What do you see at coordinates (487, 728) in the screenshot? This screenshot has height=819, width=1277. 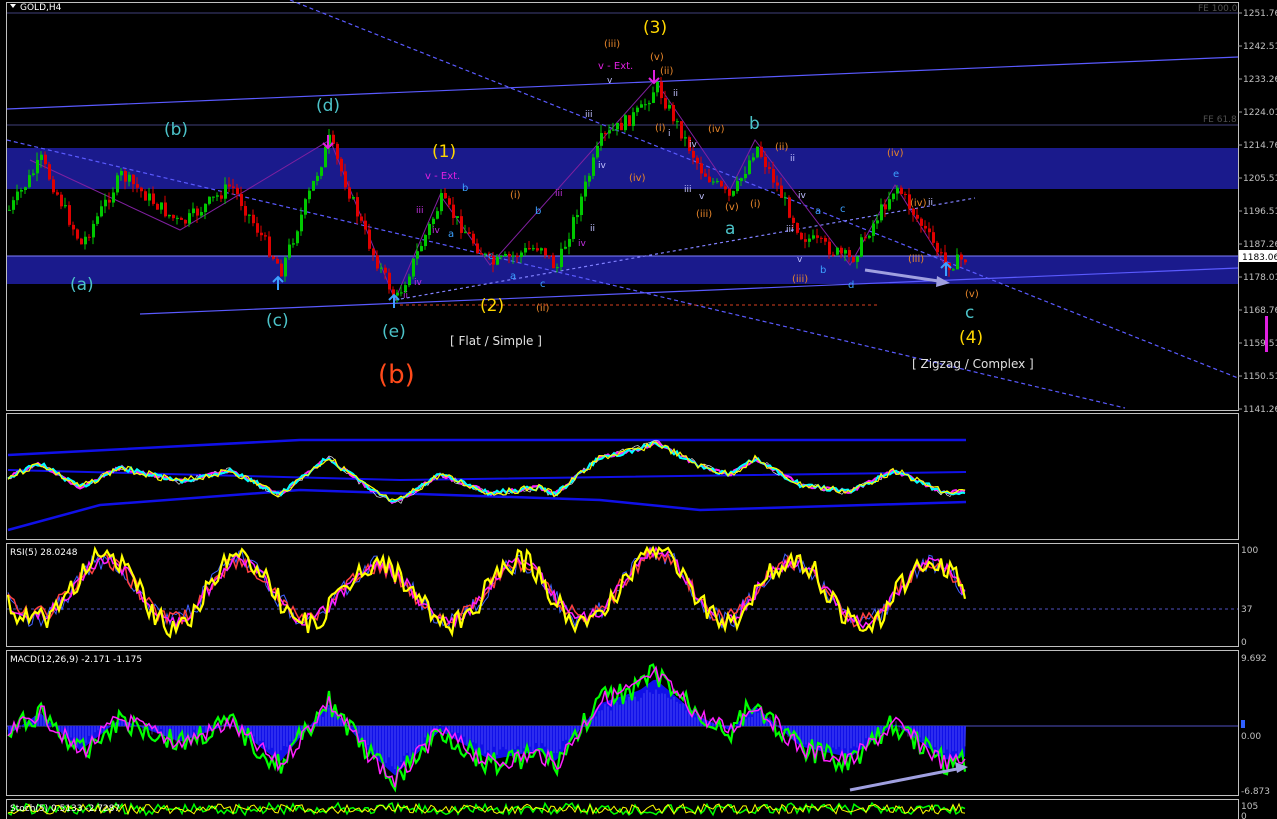 I see `macd-histogram` at bounding box center [487, 728].